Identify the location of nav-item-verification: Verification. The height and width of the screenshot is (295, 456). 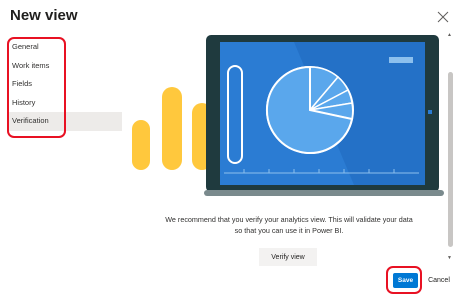
(65, 121).